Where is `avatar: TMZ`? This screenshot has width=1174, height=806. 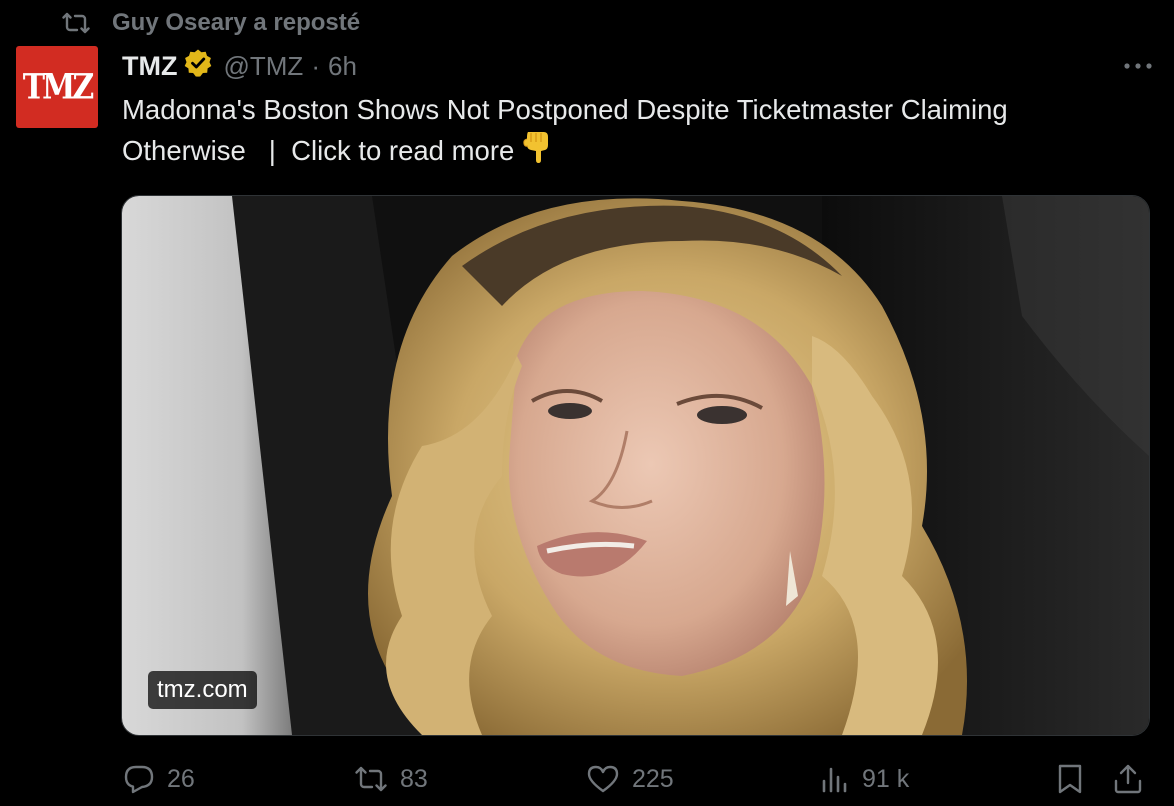 avatar: TMZ is located at coordinates (57, 87).